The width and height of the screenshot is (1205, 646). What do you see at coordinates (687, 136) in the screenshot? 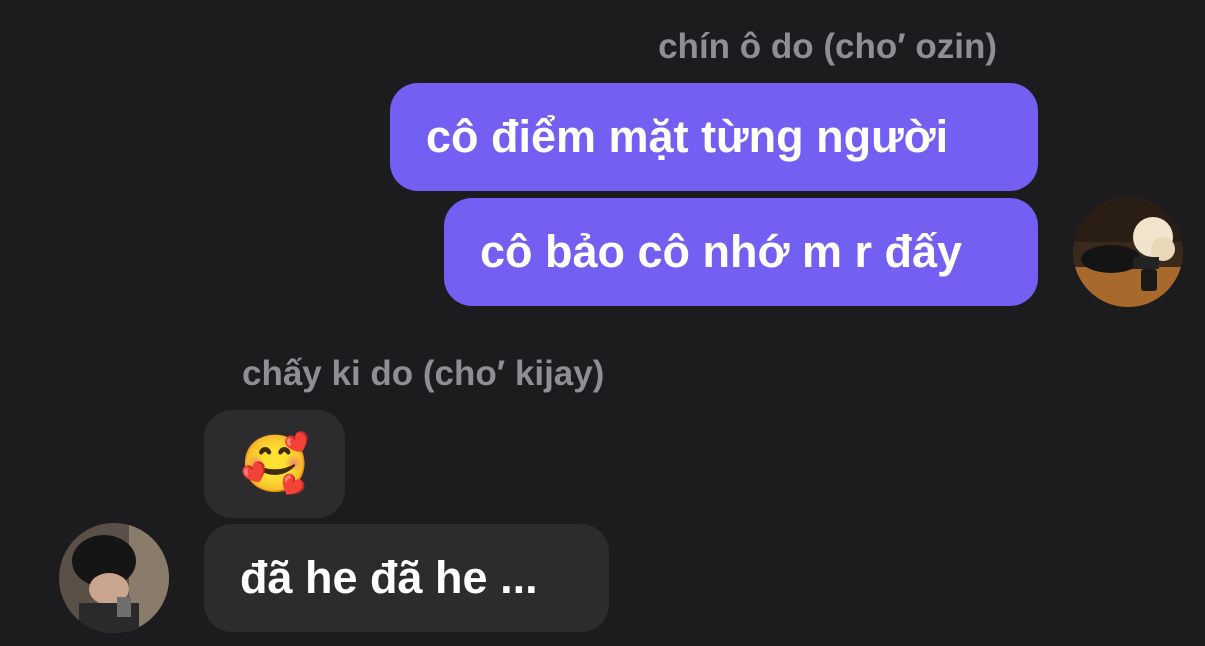
I see `message-text: cô điểm mặt từng người` at bounding box center [687, 136].